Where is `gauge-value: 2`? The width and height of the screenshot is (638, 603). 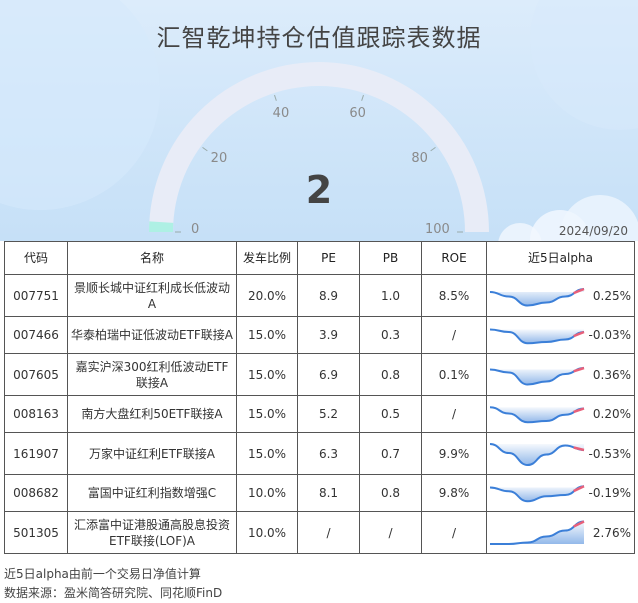 gauge-value: 2 is located at coordinates (319, 190).